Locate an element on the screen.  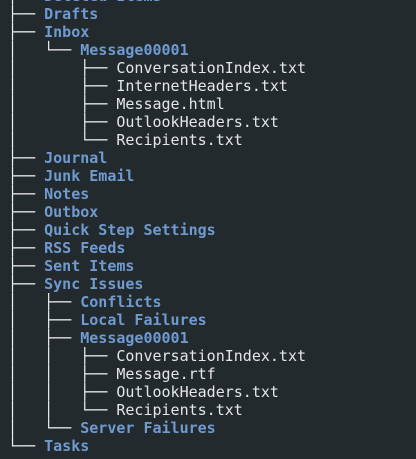
directory-name: Outbox is located at coordinates (71, 212).